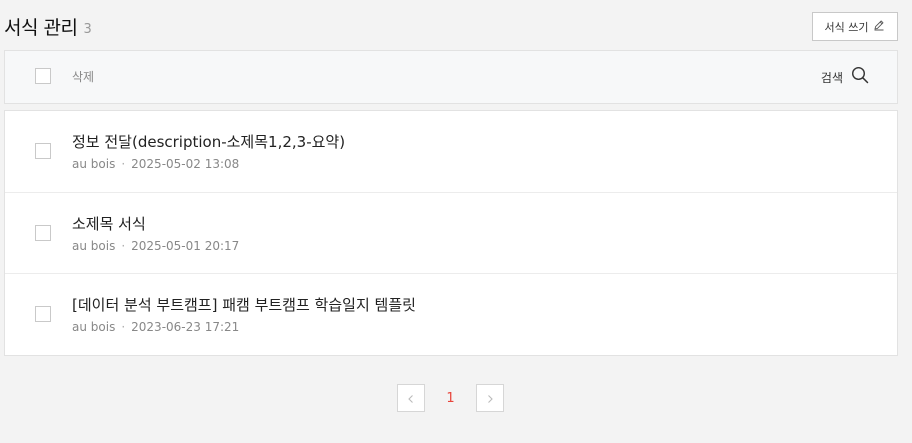 The image size is (912, 443). I want to click on search-button: 검색, so click(845, 77).